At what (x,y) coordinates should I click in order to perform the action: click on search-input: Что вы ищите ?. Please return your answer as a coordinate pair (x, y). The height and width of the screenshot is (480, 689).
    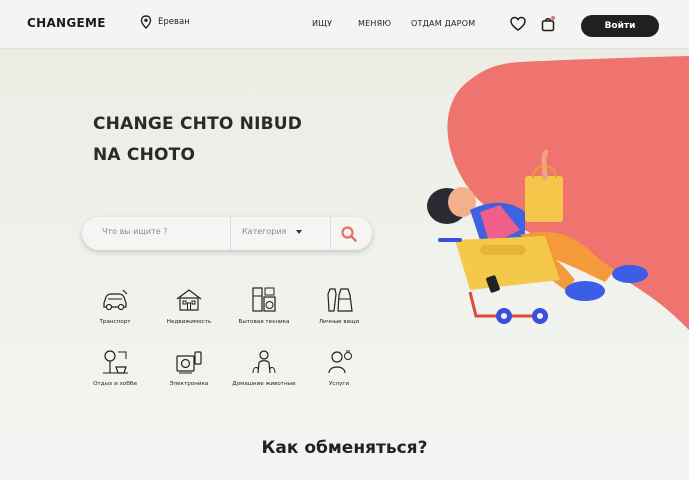
    Looking at the image, I should click on (134, 231).